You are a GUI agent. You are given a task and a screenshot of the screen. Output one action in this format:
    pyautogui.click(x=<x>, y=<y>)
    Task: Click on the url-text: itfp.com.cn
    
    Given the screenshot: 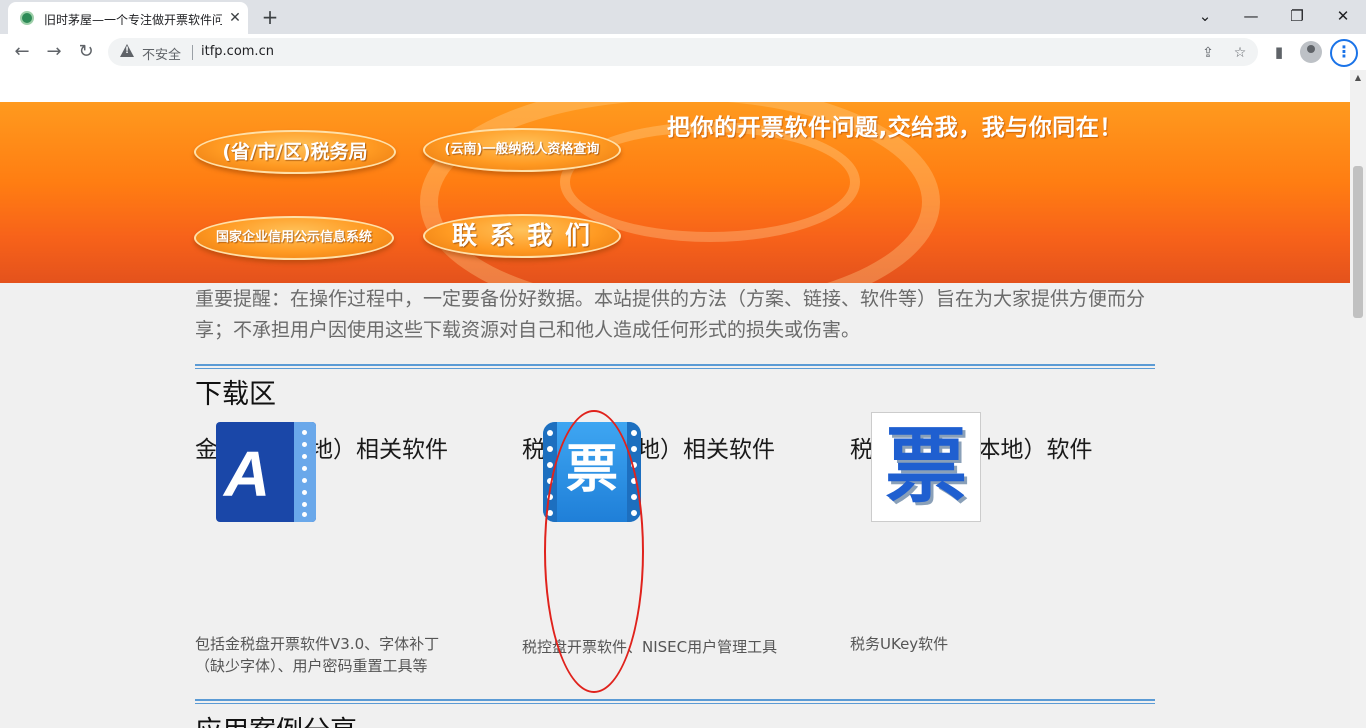 What is the action you would take?
    pyautogui.click(x=237, y=51)
    